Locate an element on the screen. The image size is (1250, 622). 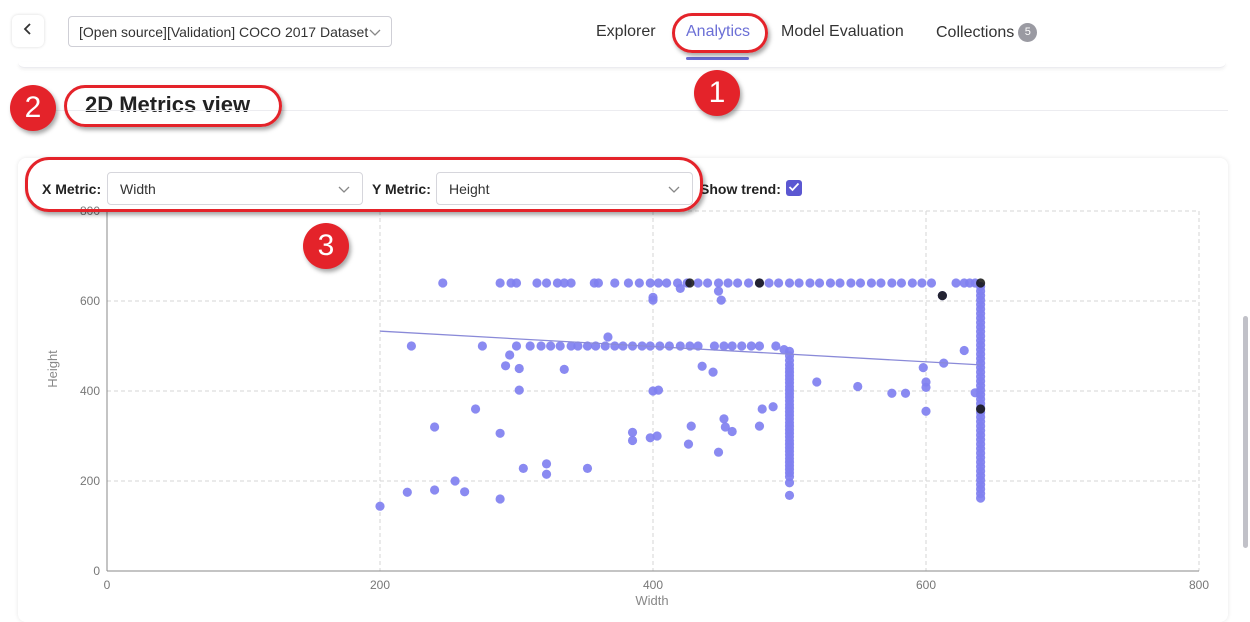
annotation-highlight-section-title is located at coordinates (173, 106).